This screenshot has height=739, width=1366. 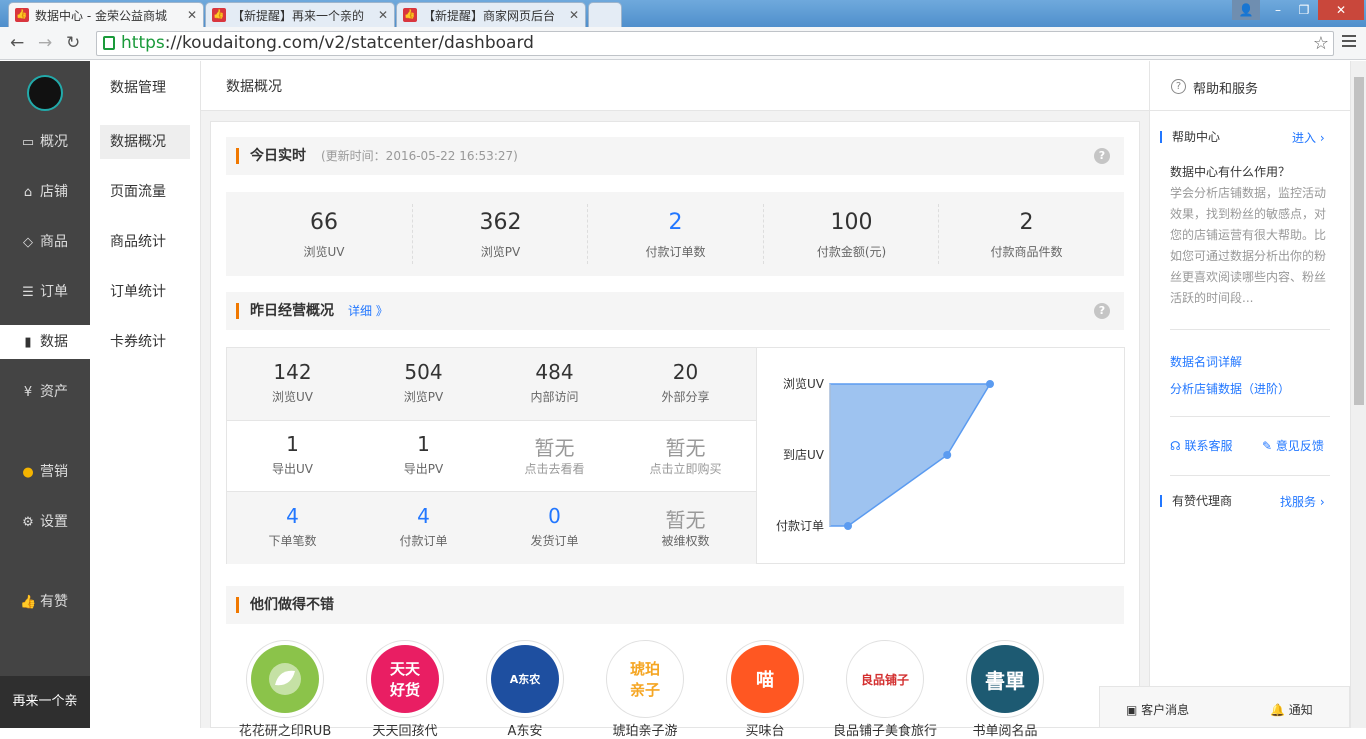 I want to click on contact-service-link: ☊ 联系客服, so click(x=1201, y=445).